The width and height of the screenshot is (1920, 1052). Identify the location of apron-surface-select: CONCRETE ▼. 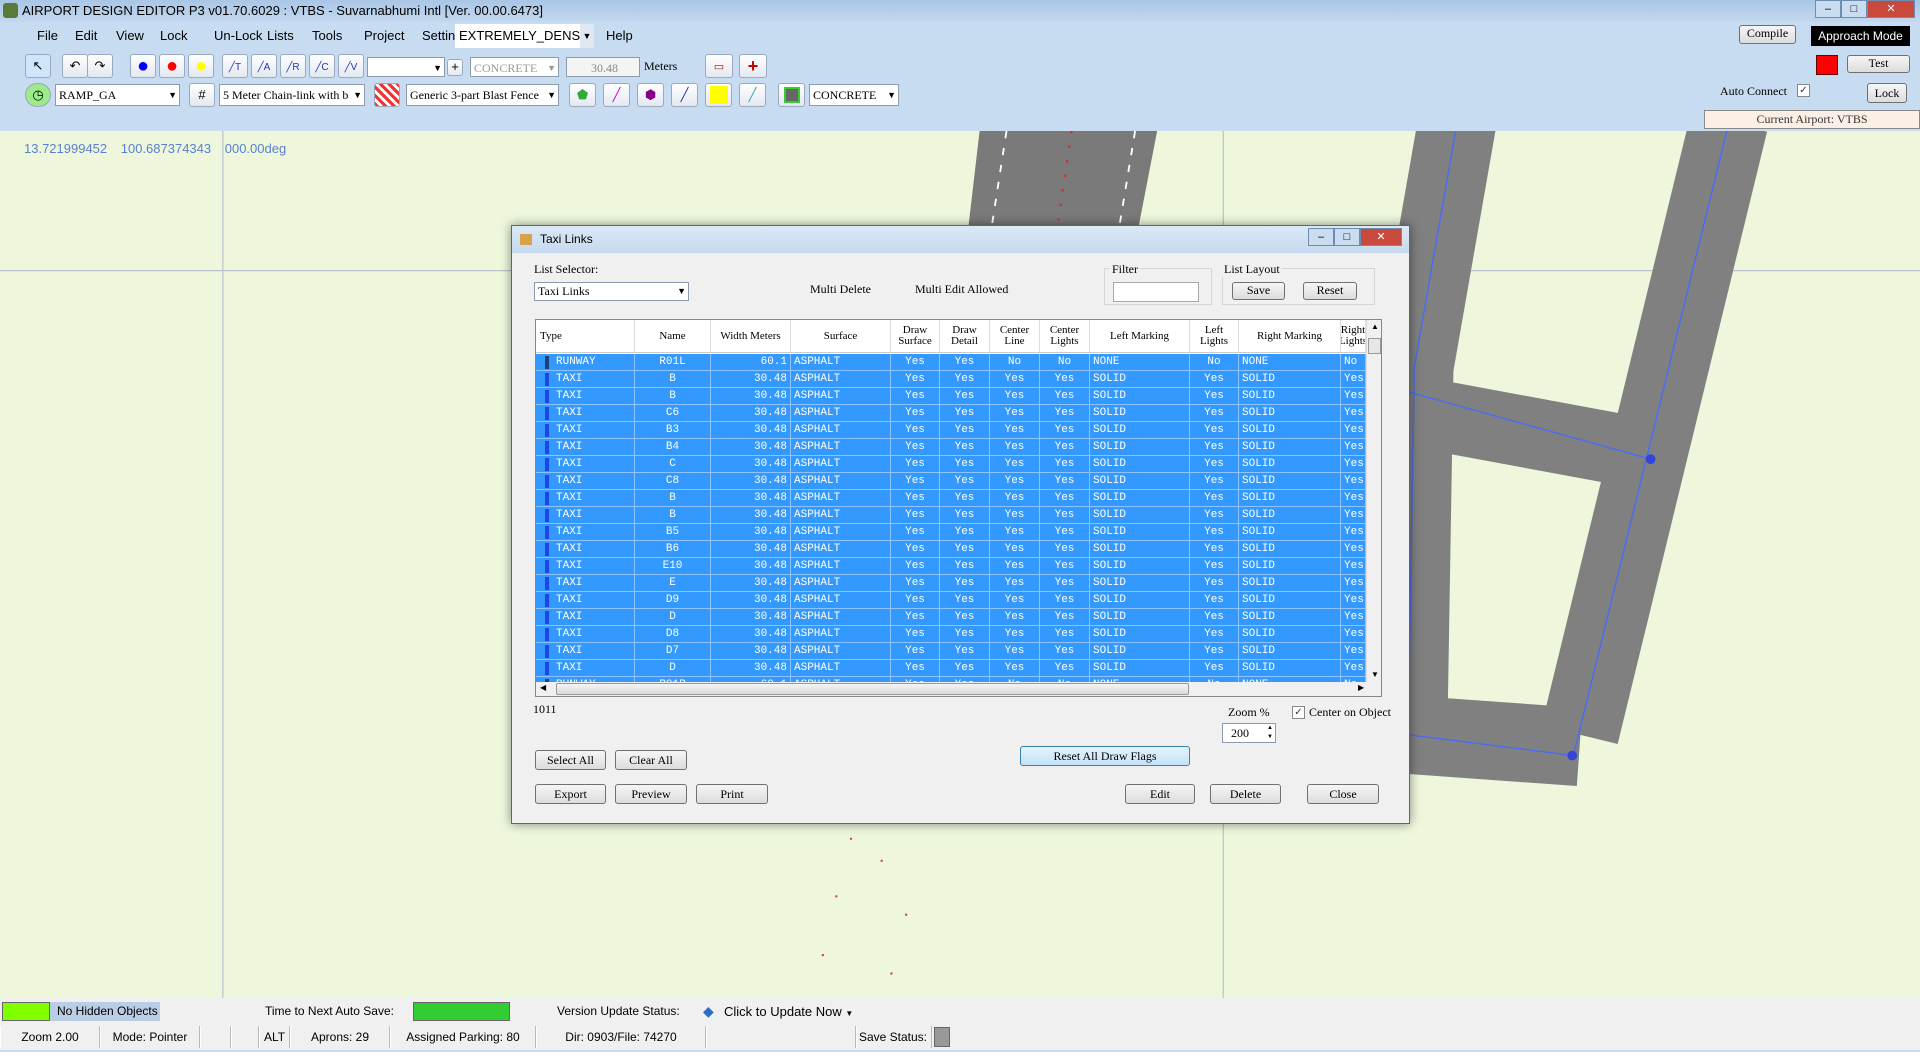
(854, 95).